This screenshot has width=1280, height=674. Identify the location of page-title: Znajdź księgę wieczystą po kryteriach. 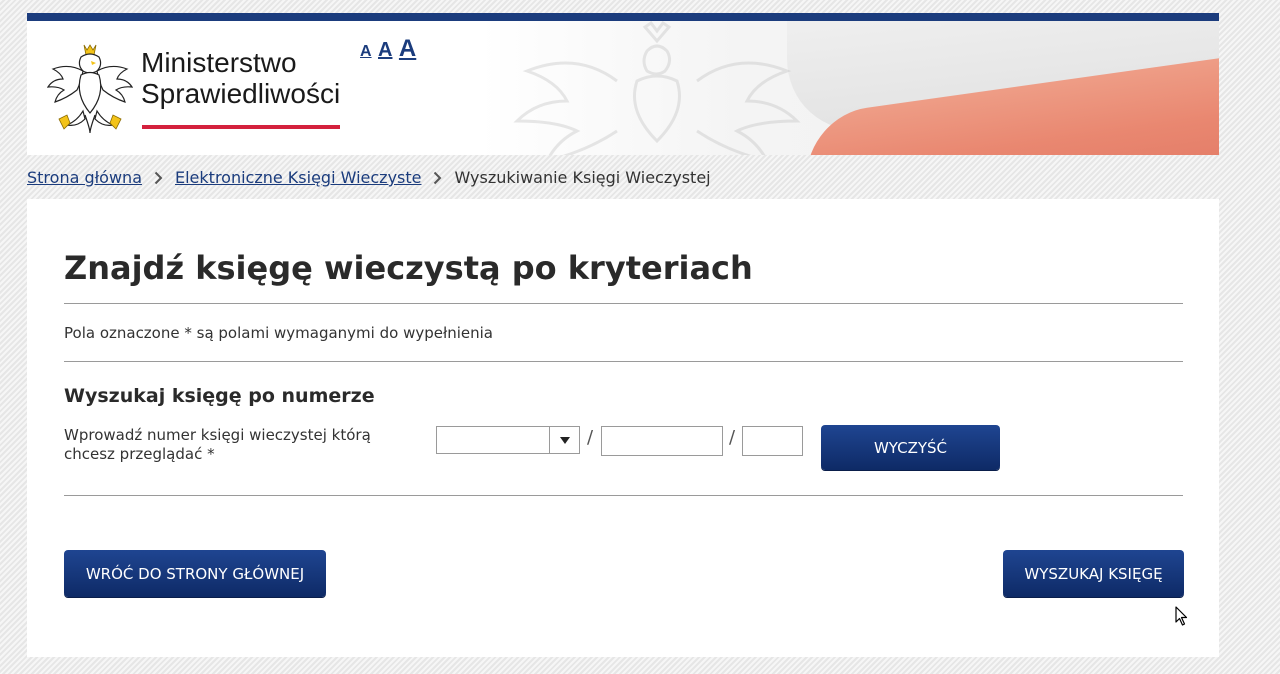
(408, 268).